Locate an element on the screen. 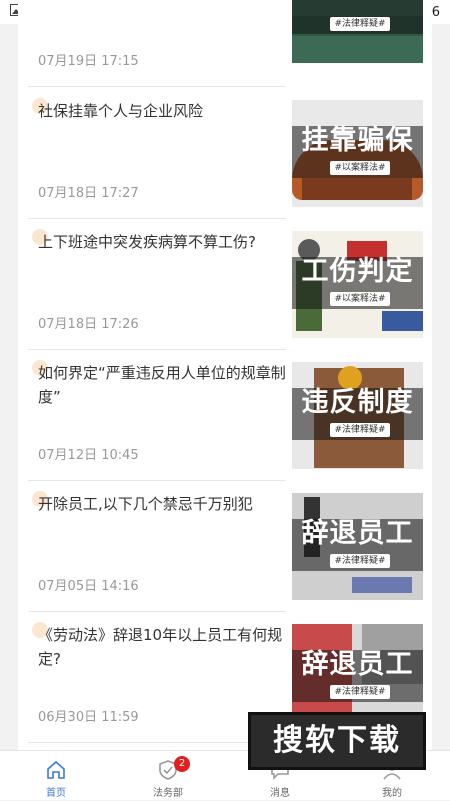 The image size is (450, 801). article-thumbnail: 辞退员工 #法律释疑# is located at coordinates (357, 546).